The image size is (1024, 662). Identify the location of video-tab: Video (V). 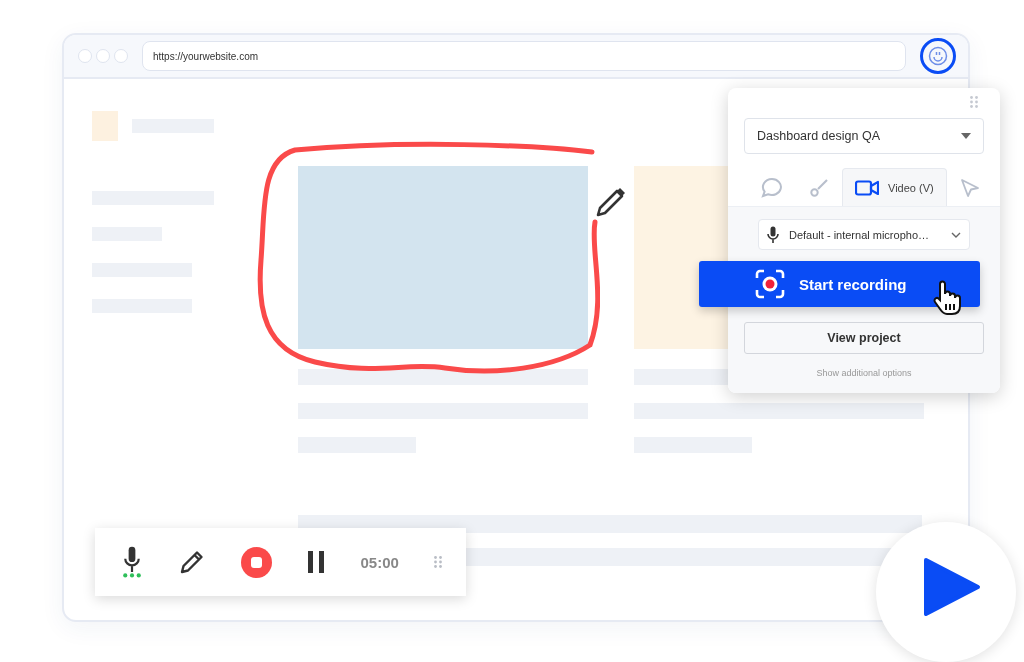
(894, 187).